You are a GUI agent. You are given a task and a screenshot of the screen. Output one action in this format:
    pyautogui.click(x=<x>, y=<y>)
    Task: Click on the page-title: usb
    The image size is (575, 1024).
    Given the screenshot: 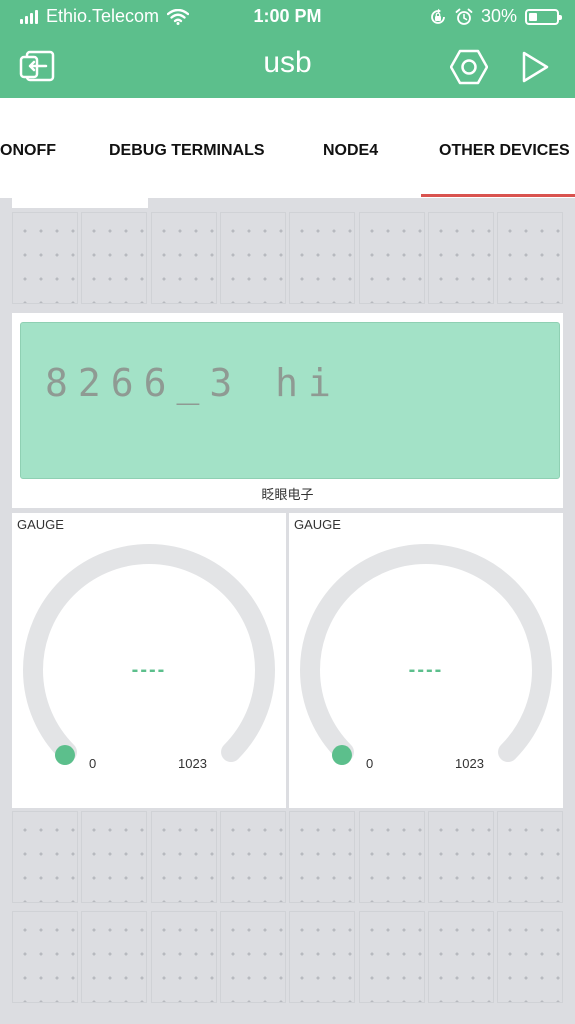 What is the action you would take?
    pyautogui.click(x=287, y=62)
    